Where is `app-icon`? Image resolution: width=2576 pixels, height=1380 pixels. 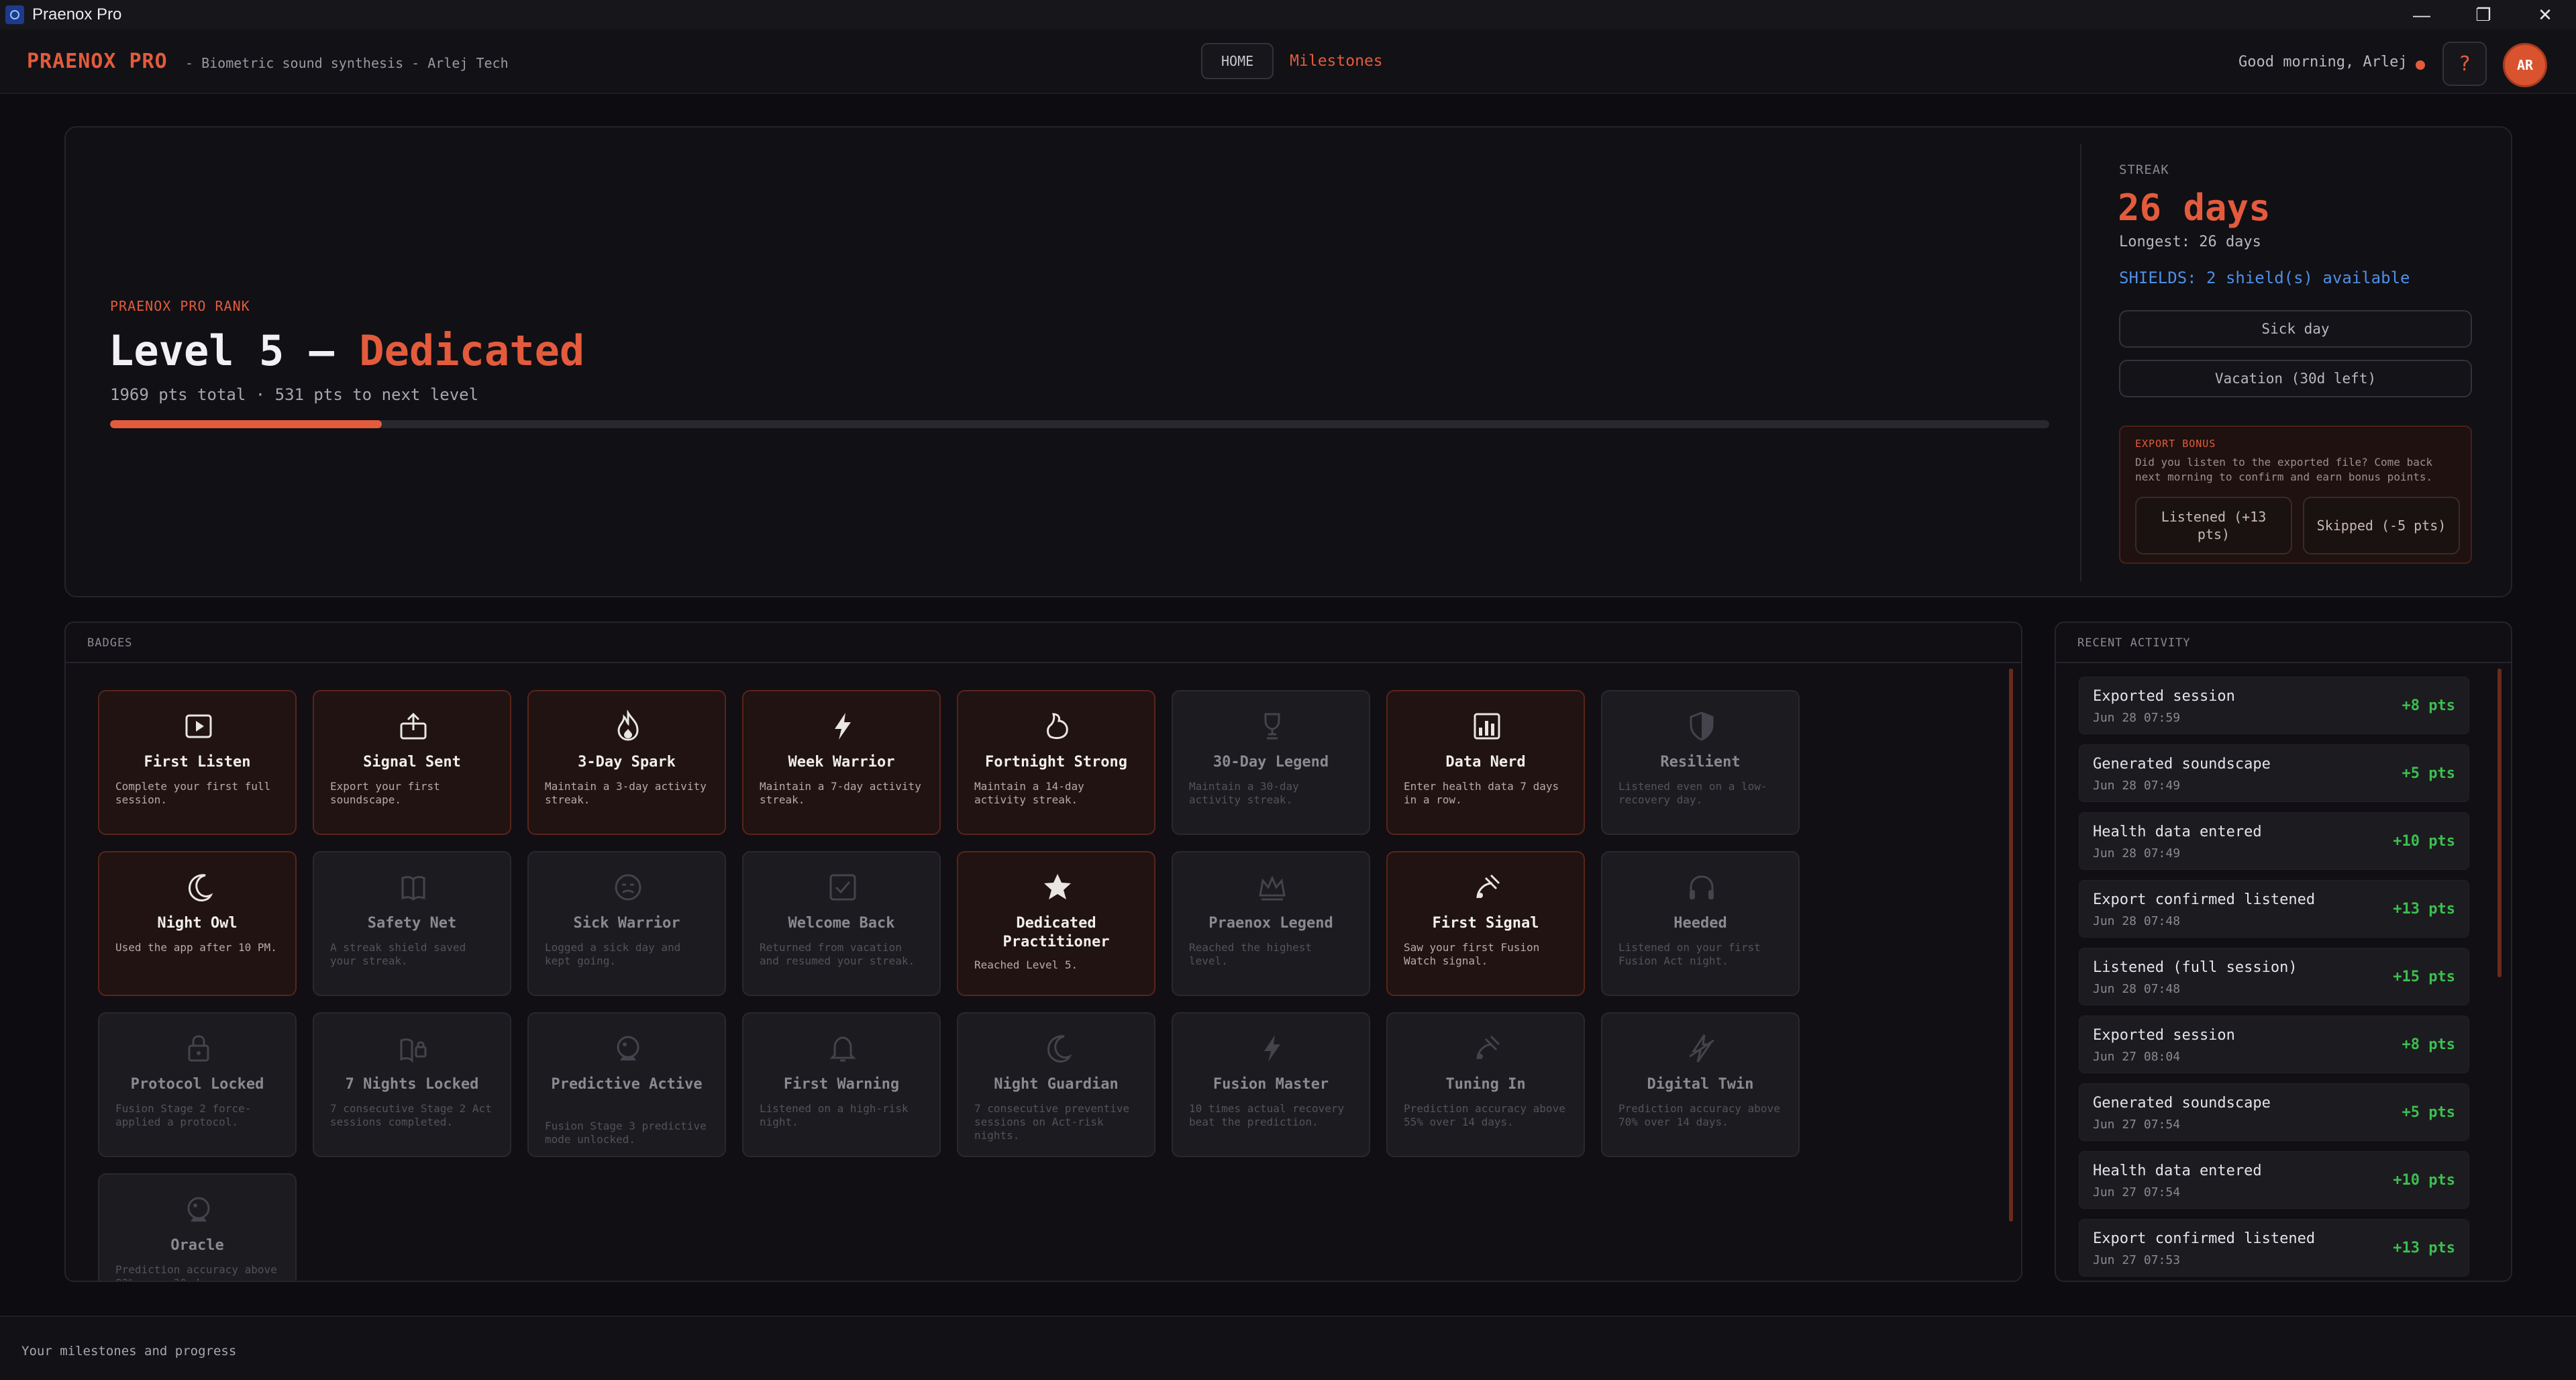 app-icon is located at coordinates (14, 14).